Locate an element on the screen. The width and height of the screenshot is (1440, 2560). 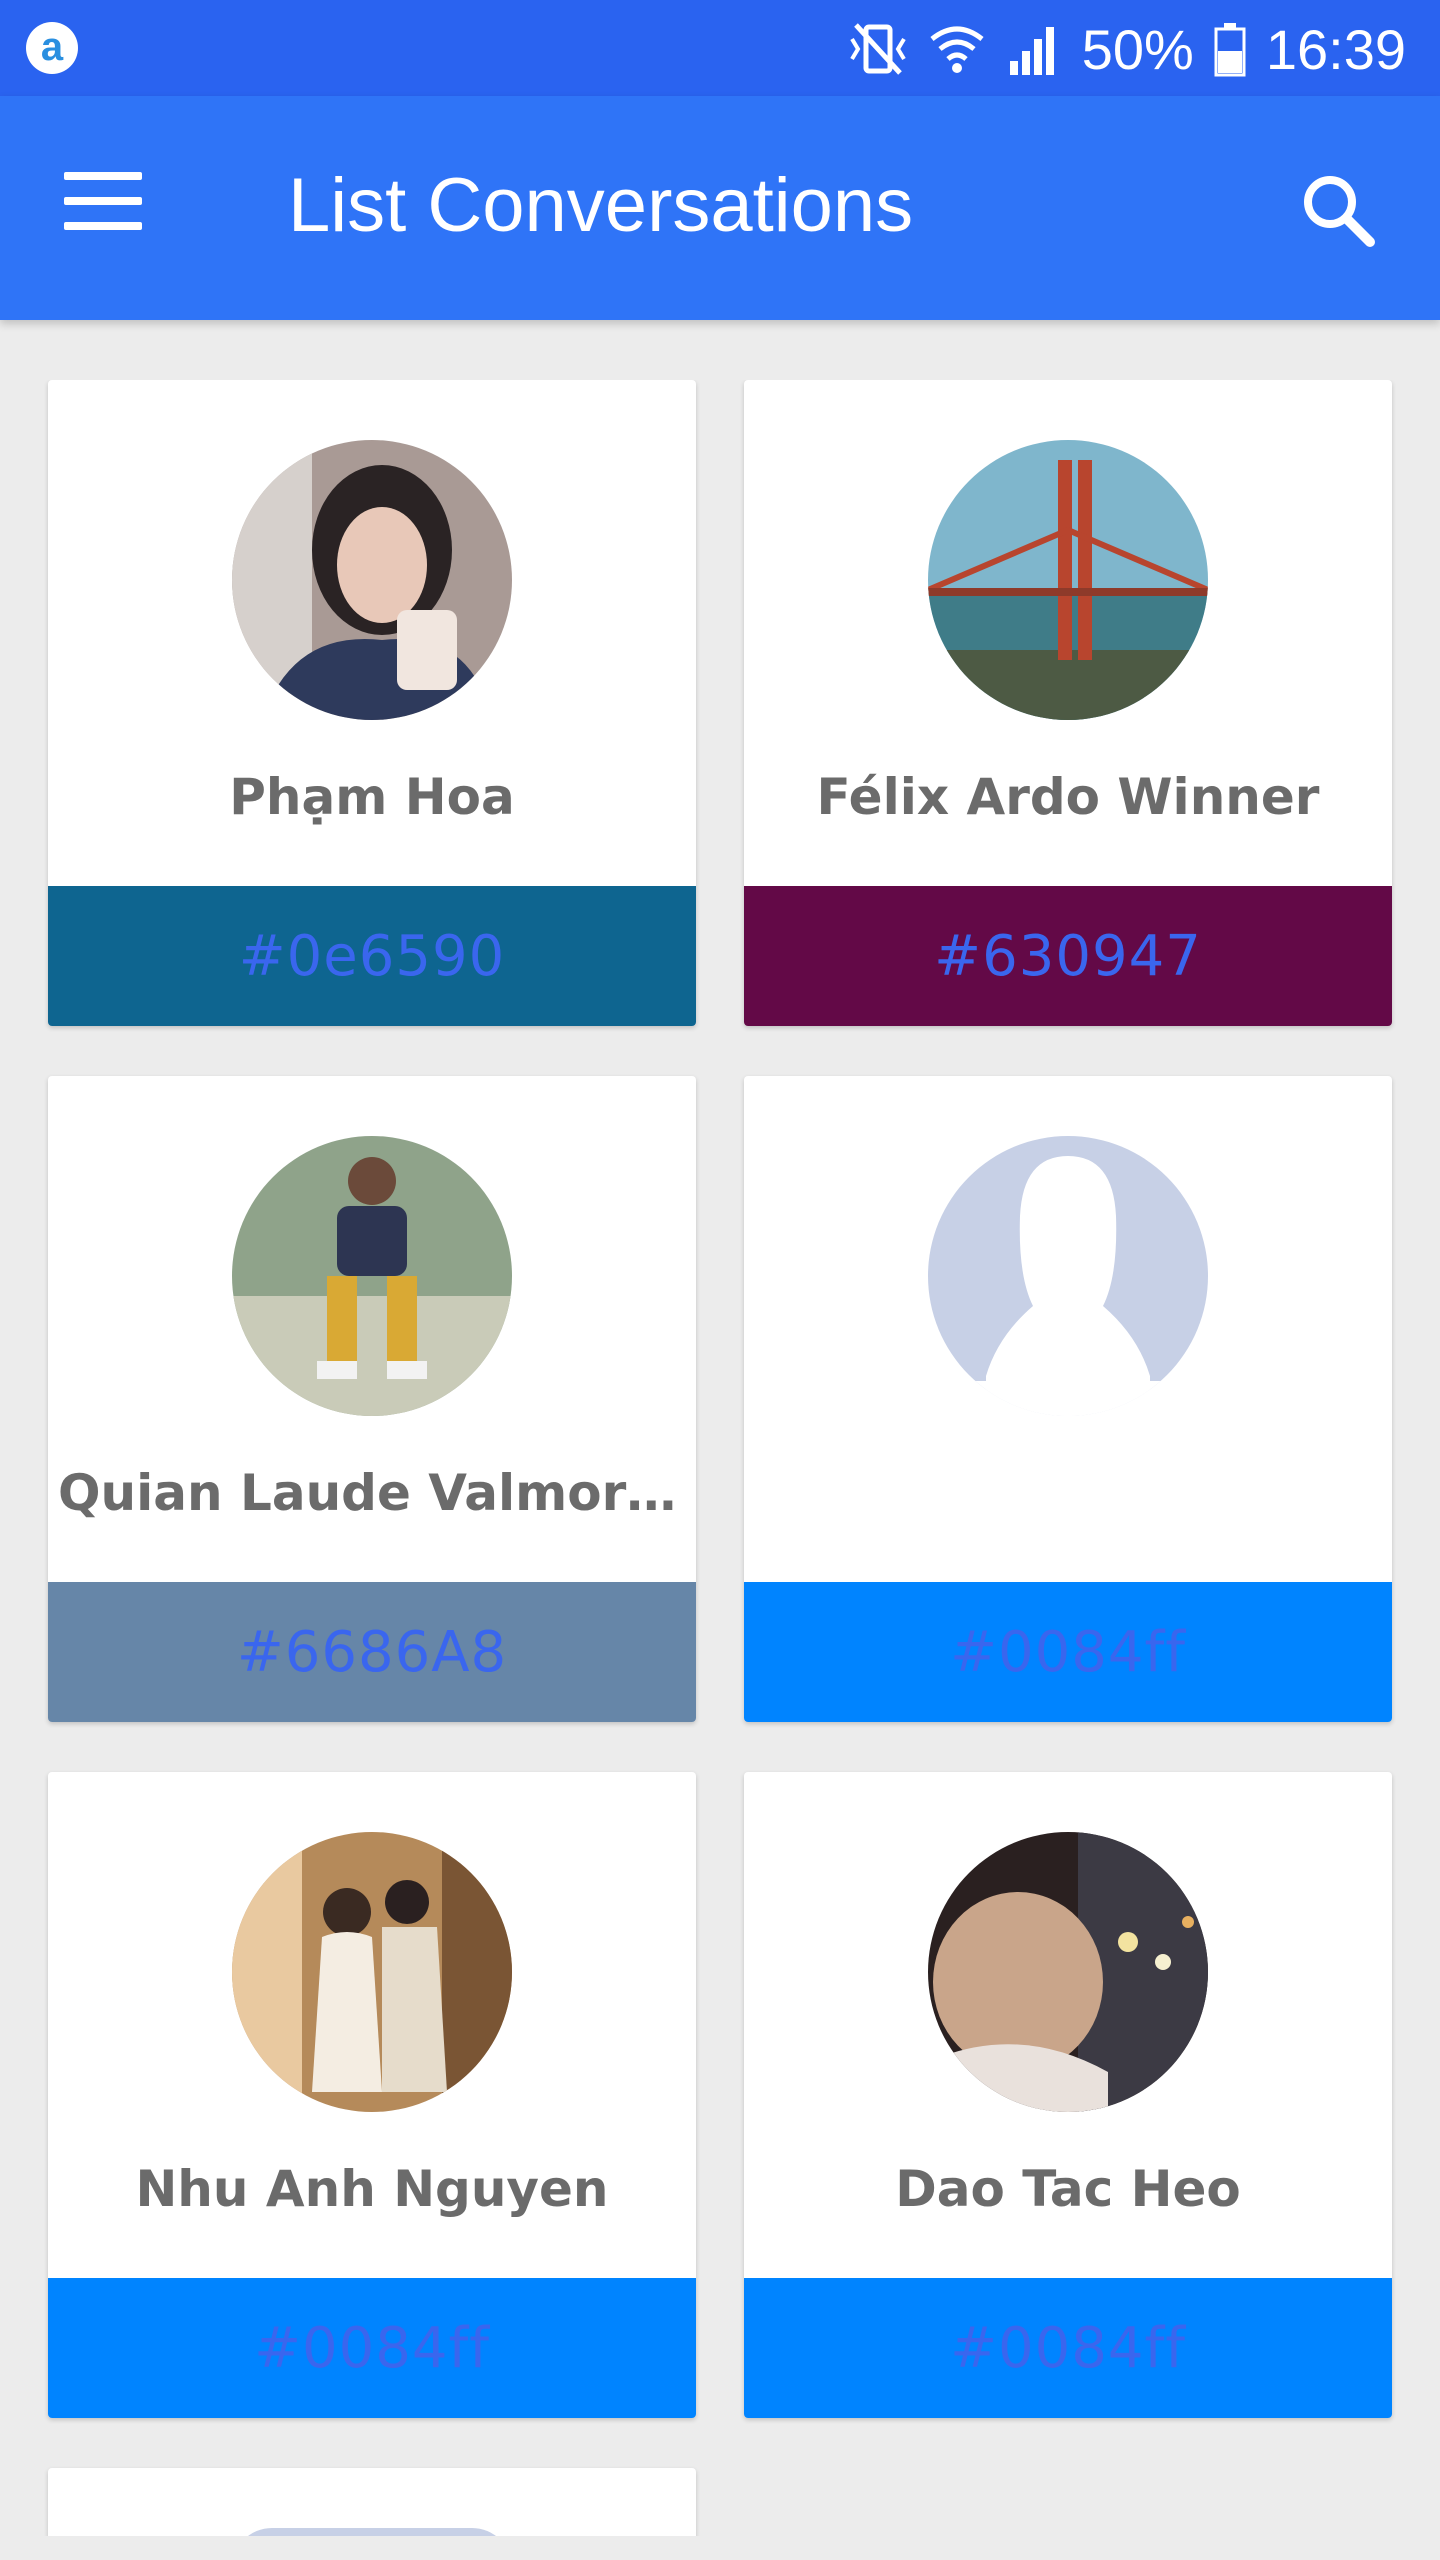
conversation-card: #0084ff is located at coordinates (1068, 1399).